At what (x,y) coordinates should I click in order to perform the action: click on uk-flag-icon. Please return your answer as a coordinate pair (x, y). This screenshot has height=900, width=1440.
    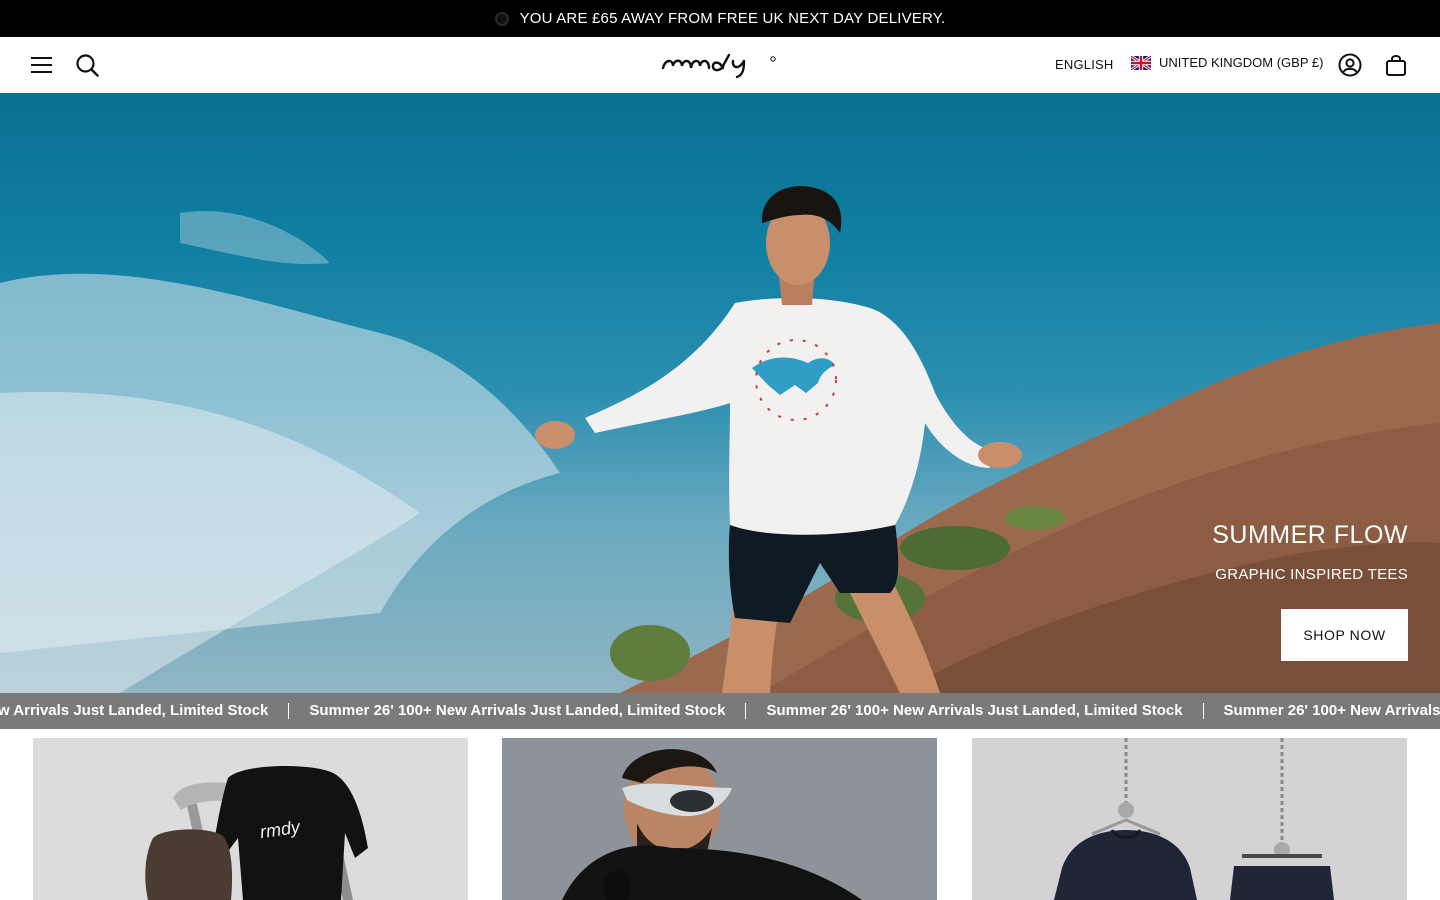
    Looking at the image, I should click on (1141, 62).